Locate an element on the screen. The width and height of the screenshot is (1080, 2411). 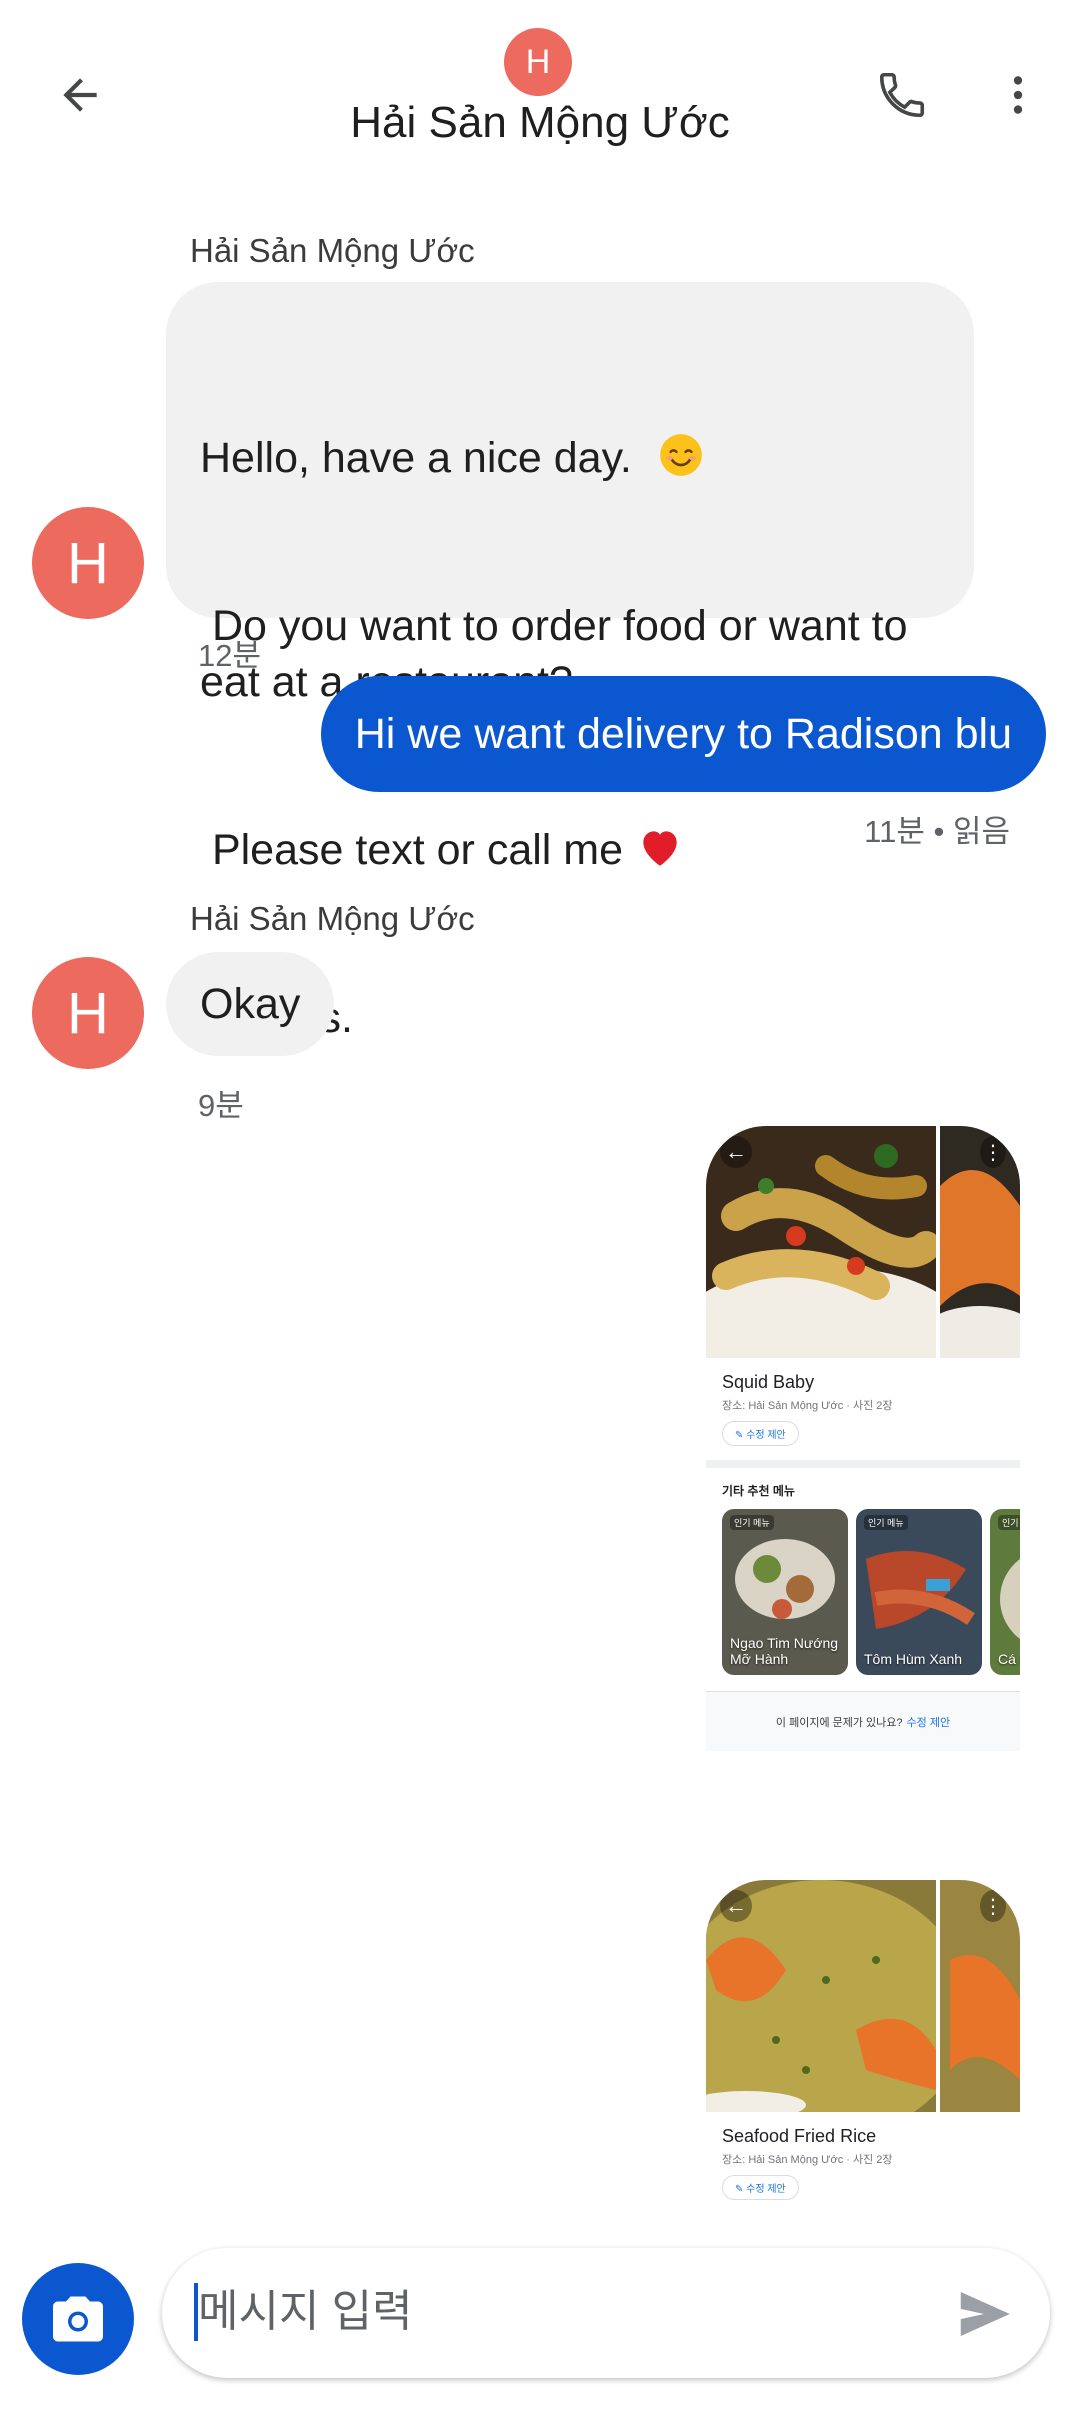
outgoing-message-bubble: Hi we want delivery to Radison blu is located at coordinates (683, 734).